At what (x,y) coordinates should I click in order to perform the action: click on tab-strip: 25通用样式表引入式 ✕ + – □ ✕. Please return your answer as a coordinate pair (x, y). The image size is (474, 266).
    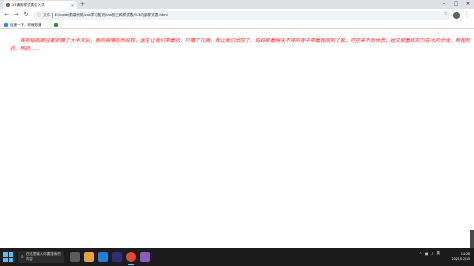
    Looking at the image, I should click on (237, 4).